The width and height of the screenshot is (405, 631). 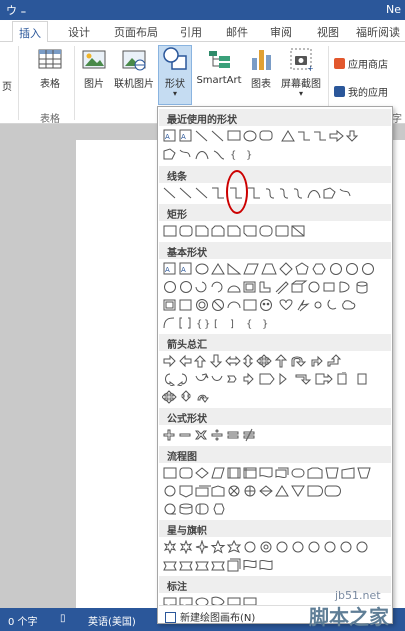 I want to click on tab-page-layout: 页面布局, so click(x=136, y=32).